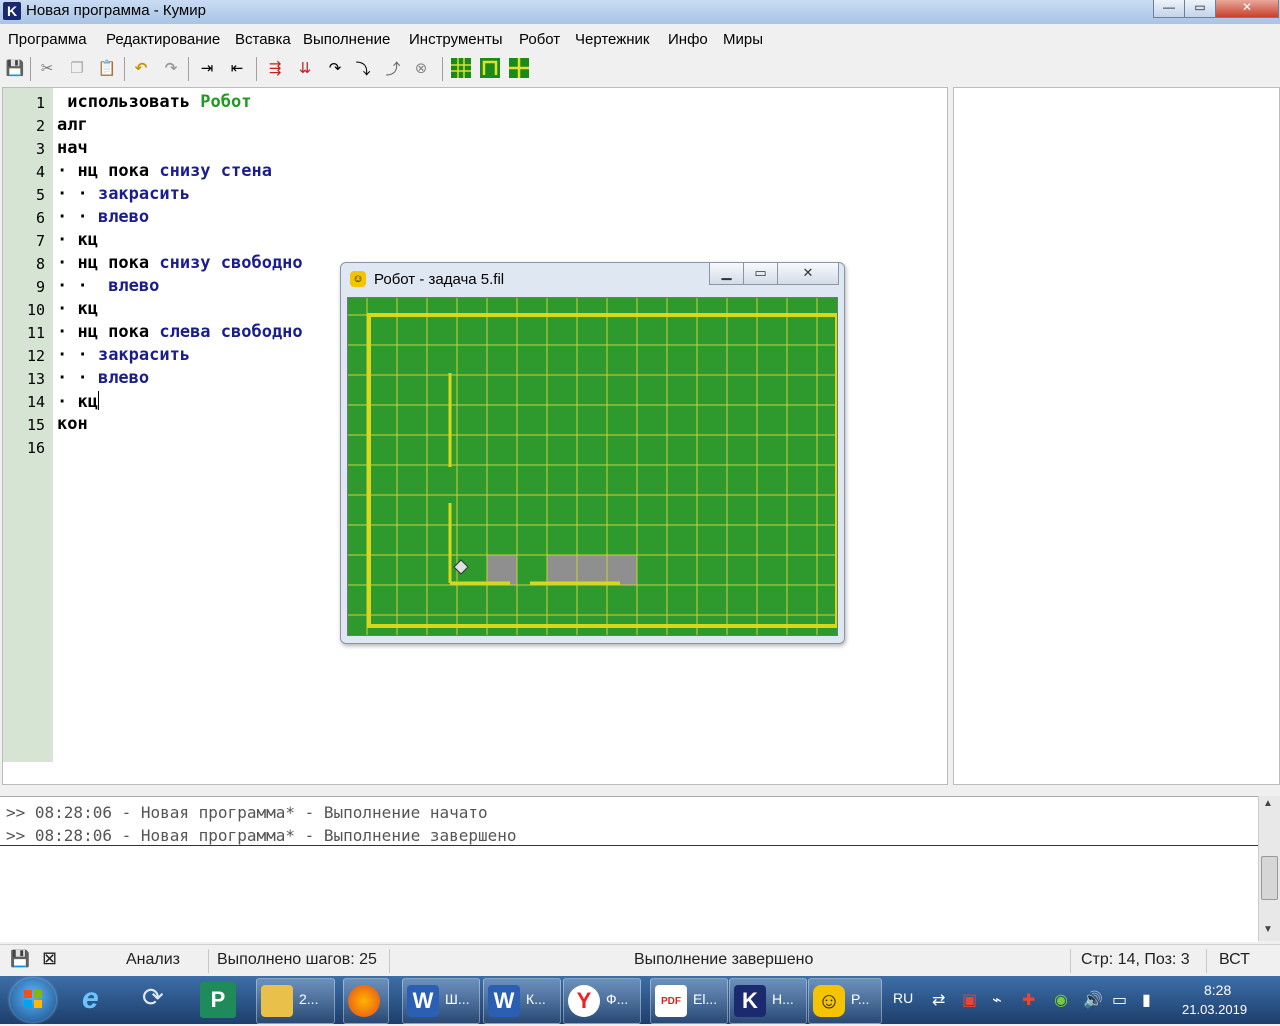  What do you see at coordinates (335, 68) in the screenshot?
I see `step-over-icon: ↷` at bounding box center [335, 68].